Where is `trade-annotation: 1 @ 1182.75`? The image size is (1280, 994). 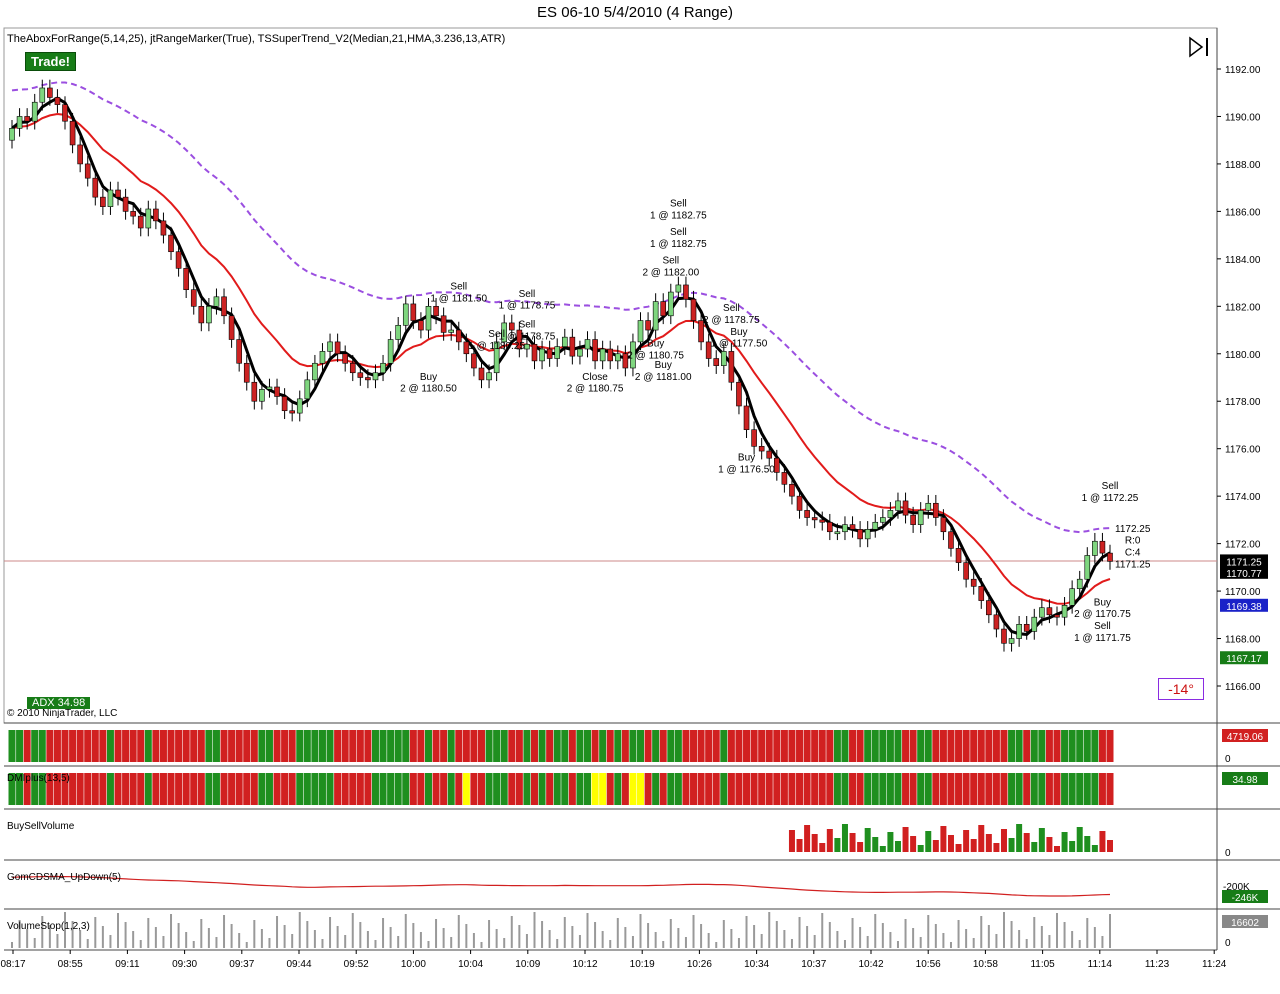 trade-annotation: 1 @ 1182.75 is located at coordinates (678, 216).